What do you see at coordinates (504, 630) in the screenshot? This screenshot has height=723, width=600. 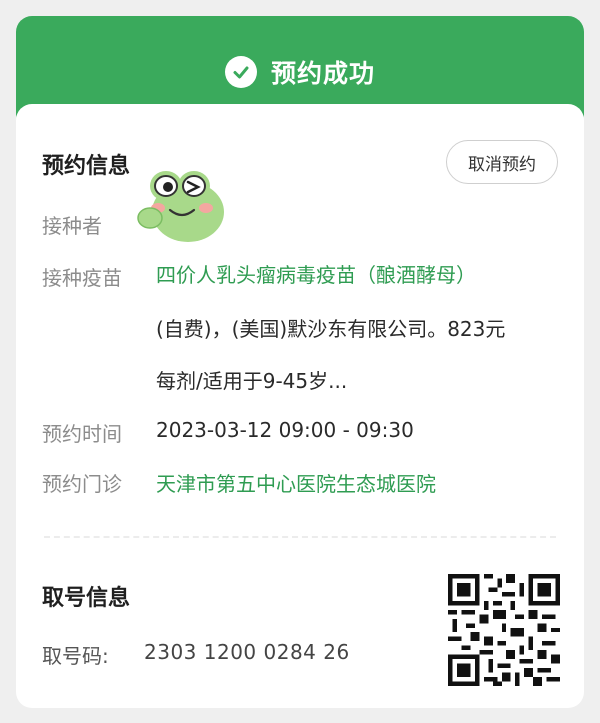 I see `qr-code` at bounding box center [504, 630].